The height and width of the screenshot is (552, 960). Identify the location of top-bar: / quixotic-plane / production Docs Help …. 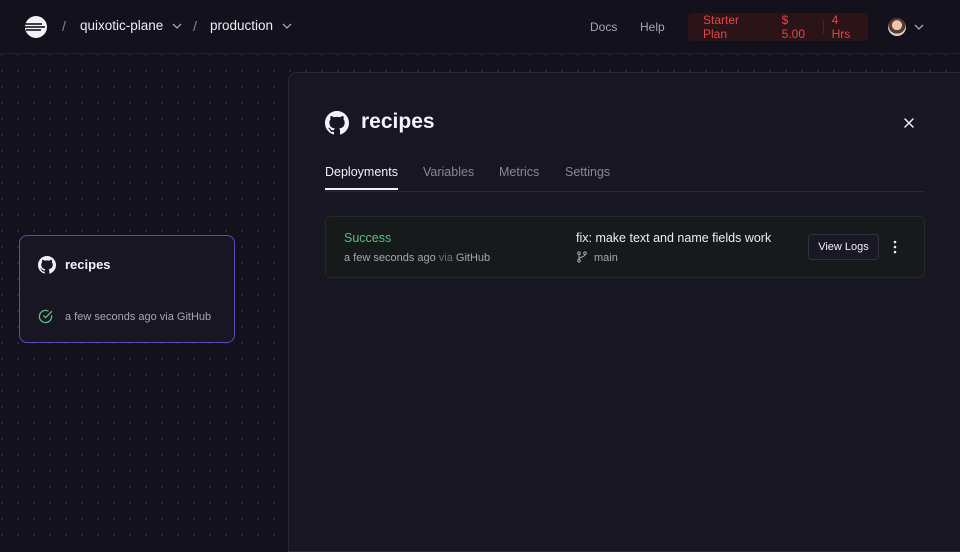
(480, 27).